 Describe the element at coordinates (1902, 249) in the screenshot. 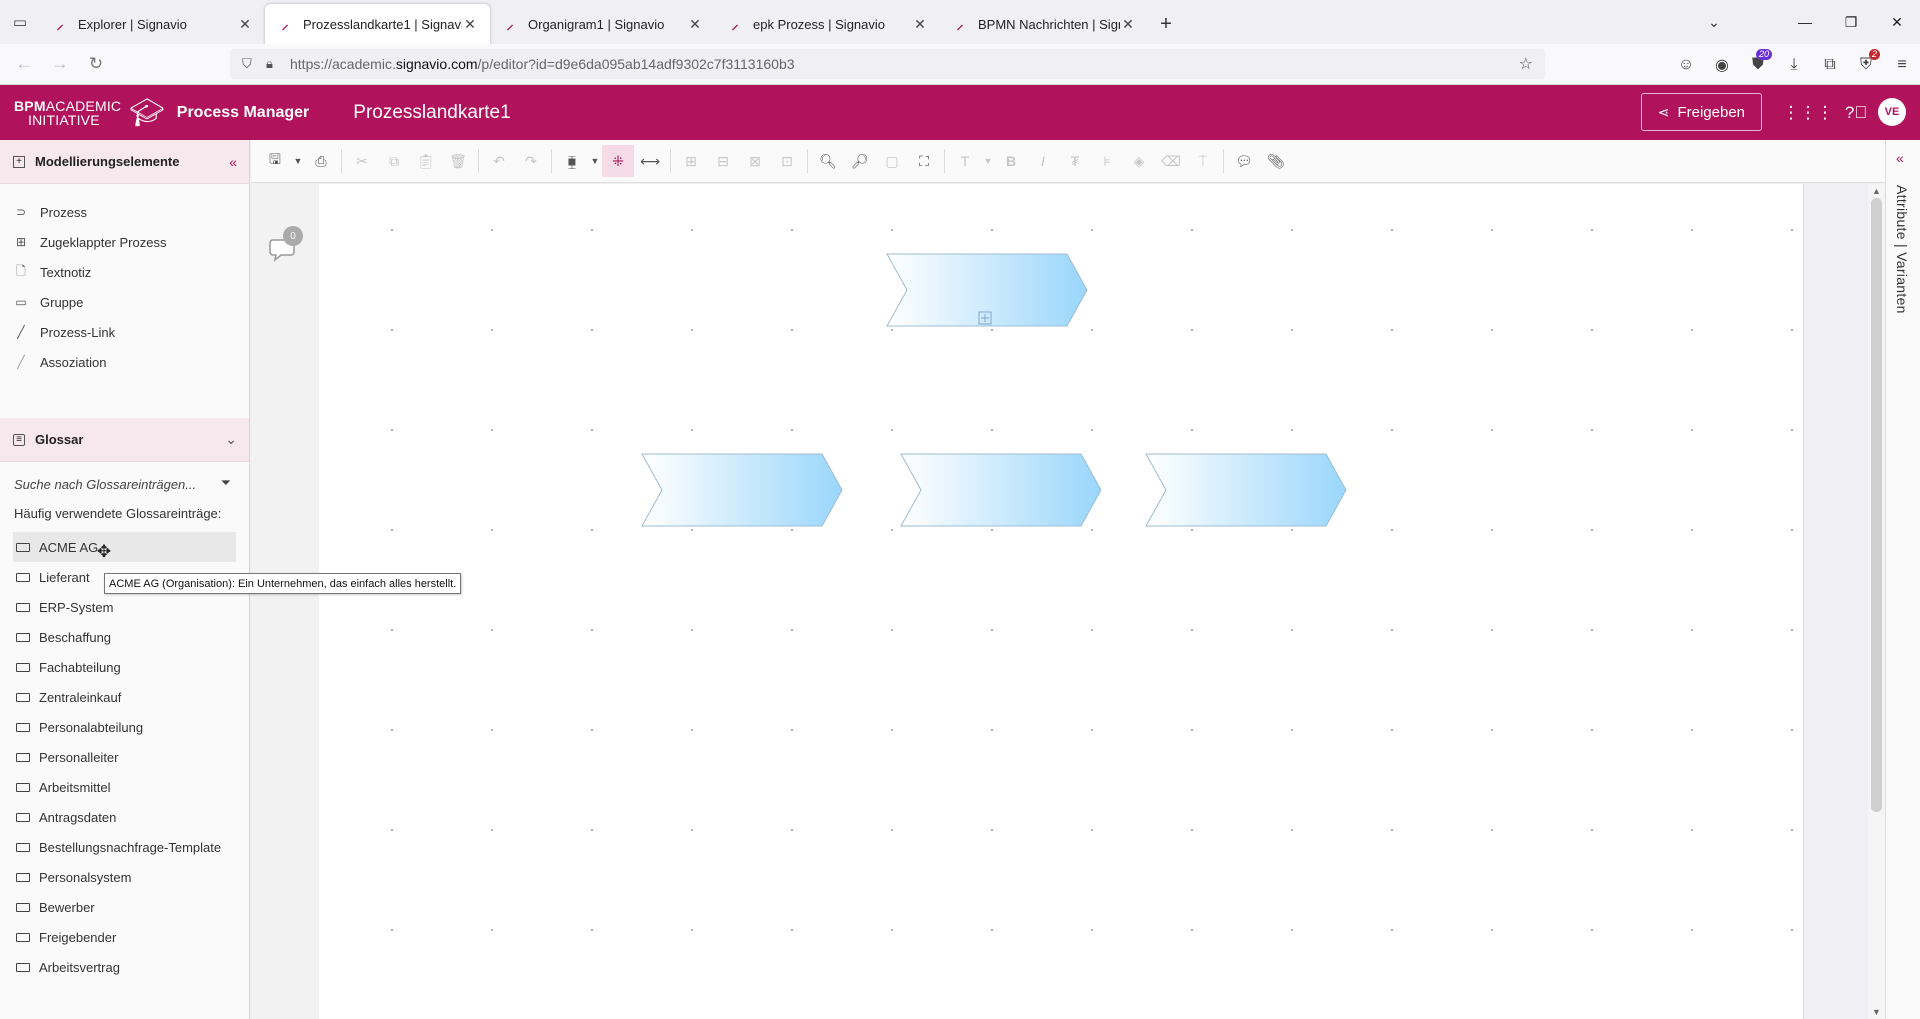

I see `attributes-variants-tab: Attribute | Varianten` at that location.